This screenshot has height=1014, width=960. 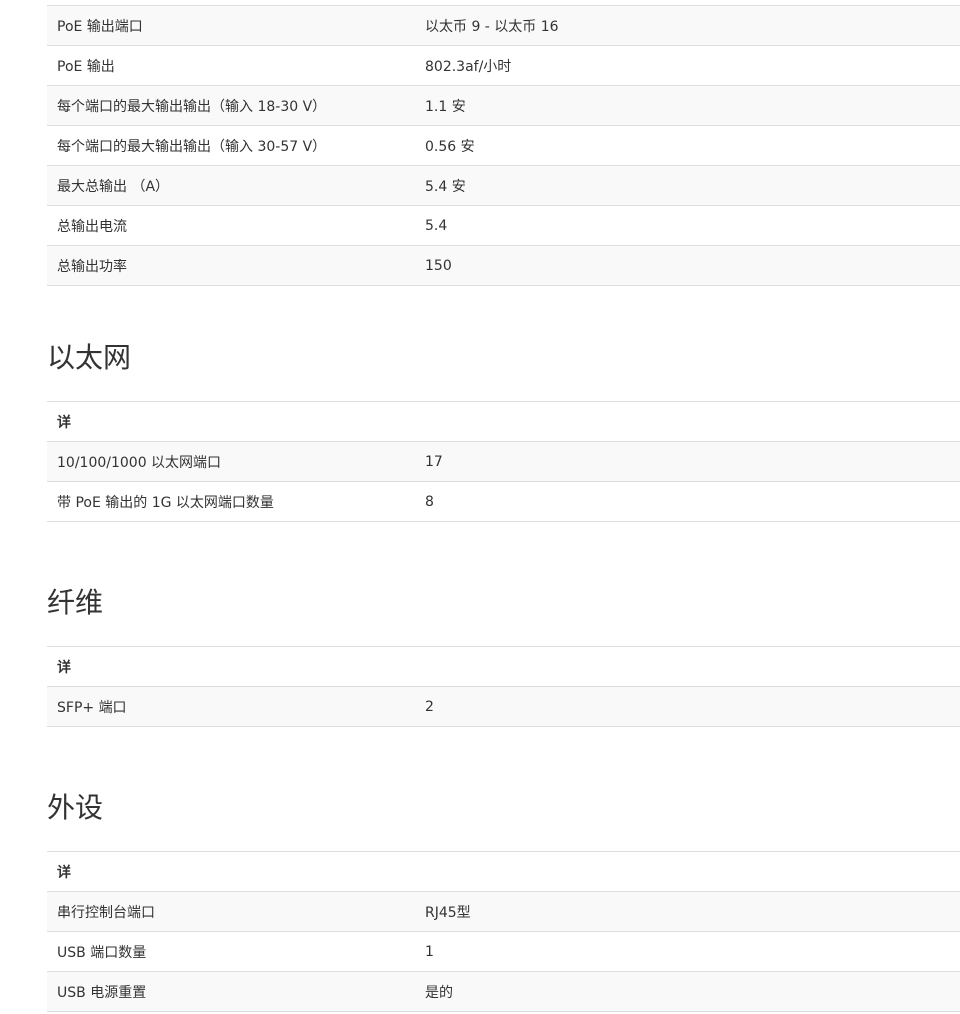 What do you see at coordinates (687, 951) in the screenshot?
I see `spec-value: 1` at bounding box center [687, 951].